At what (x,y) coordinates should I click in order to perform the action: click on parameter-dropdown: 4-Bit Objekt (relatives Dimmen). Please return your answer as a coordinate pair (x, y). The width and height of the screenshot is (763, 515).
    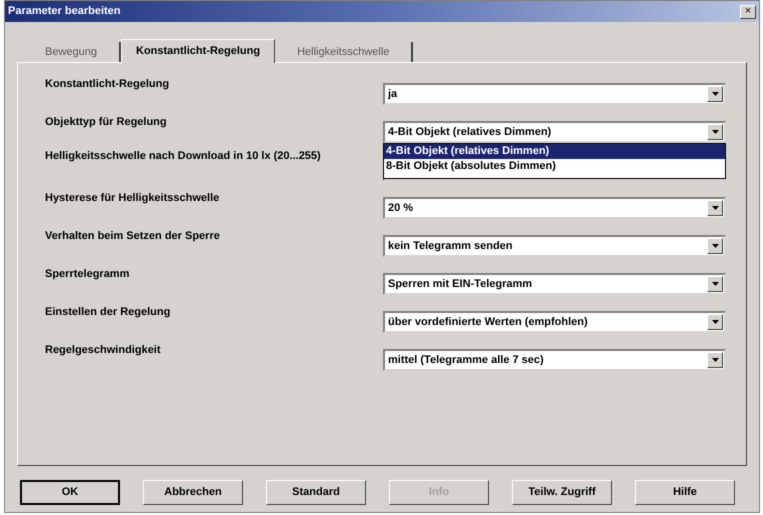
    Looking at the image, I should click on (554, 132).